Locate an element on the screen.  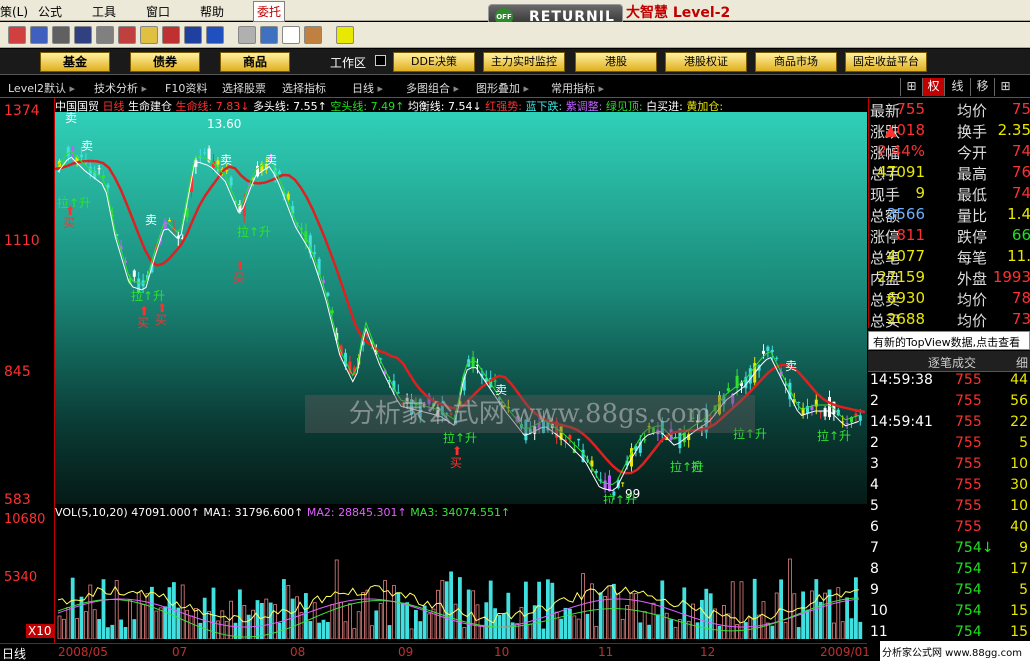
tab-overlay: 图形叠加 ▸ is located at coordinates (502, 88).